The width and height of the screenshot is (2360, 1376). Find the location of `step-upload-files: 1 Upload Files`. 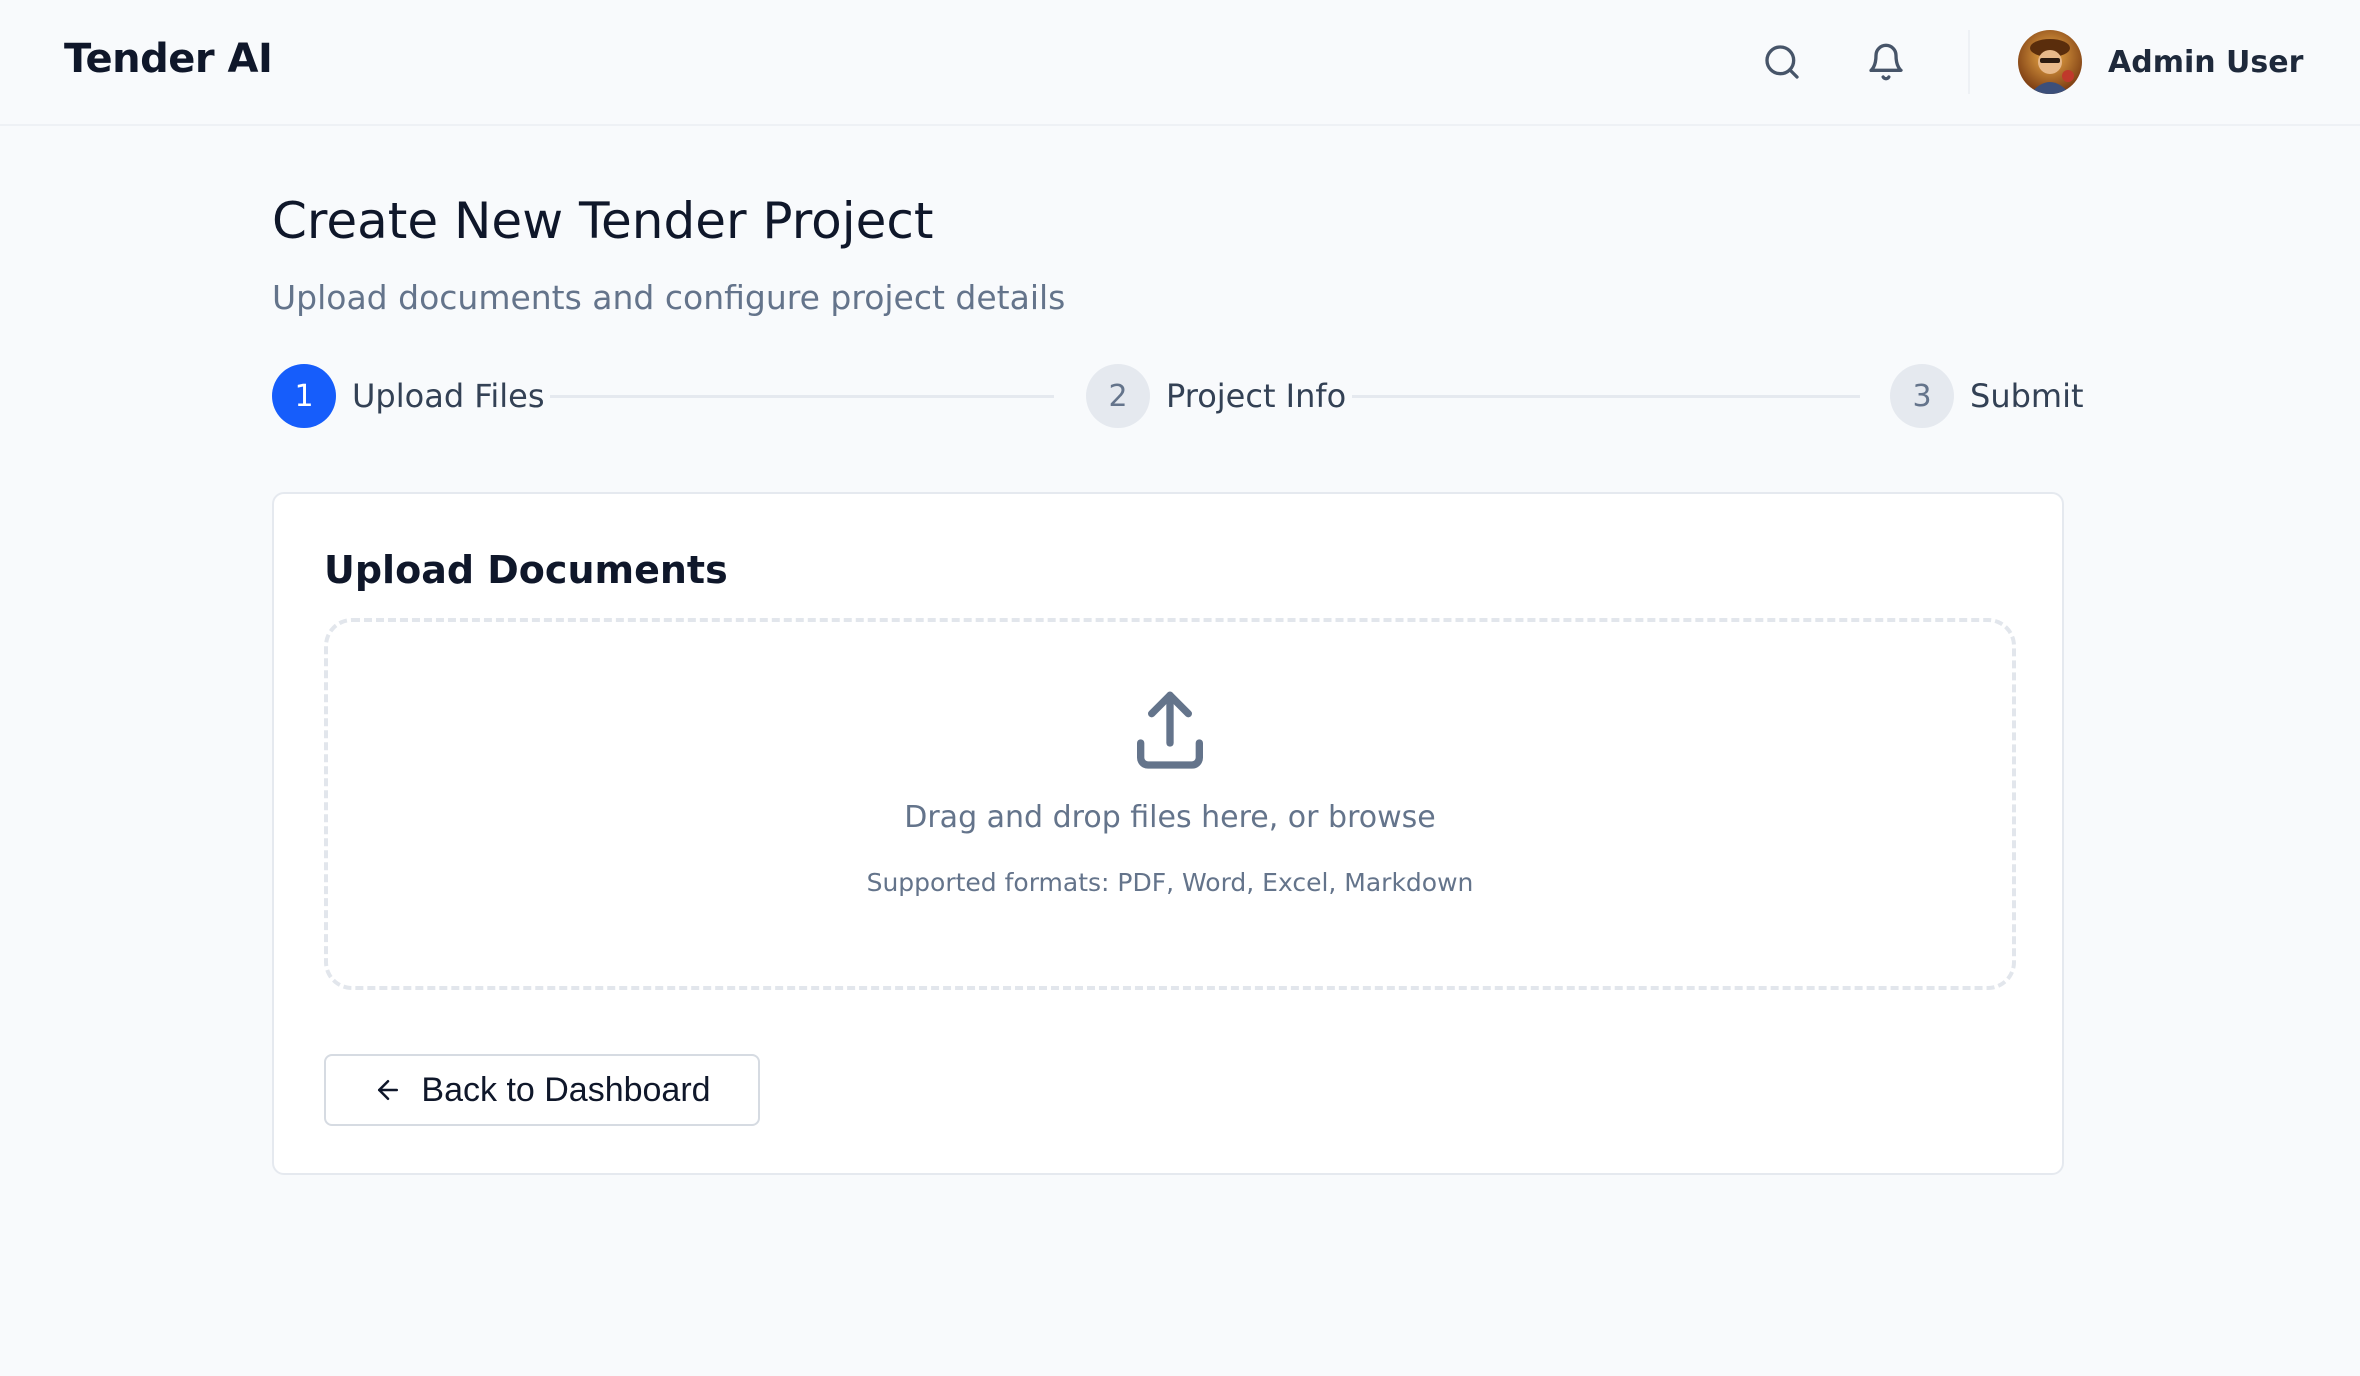

step-upload-files: 1 Upload Files is located at coordinates (408, 396).